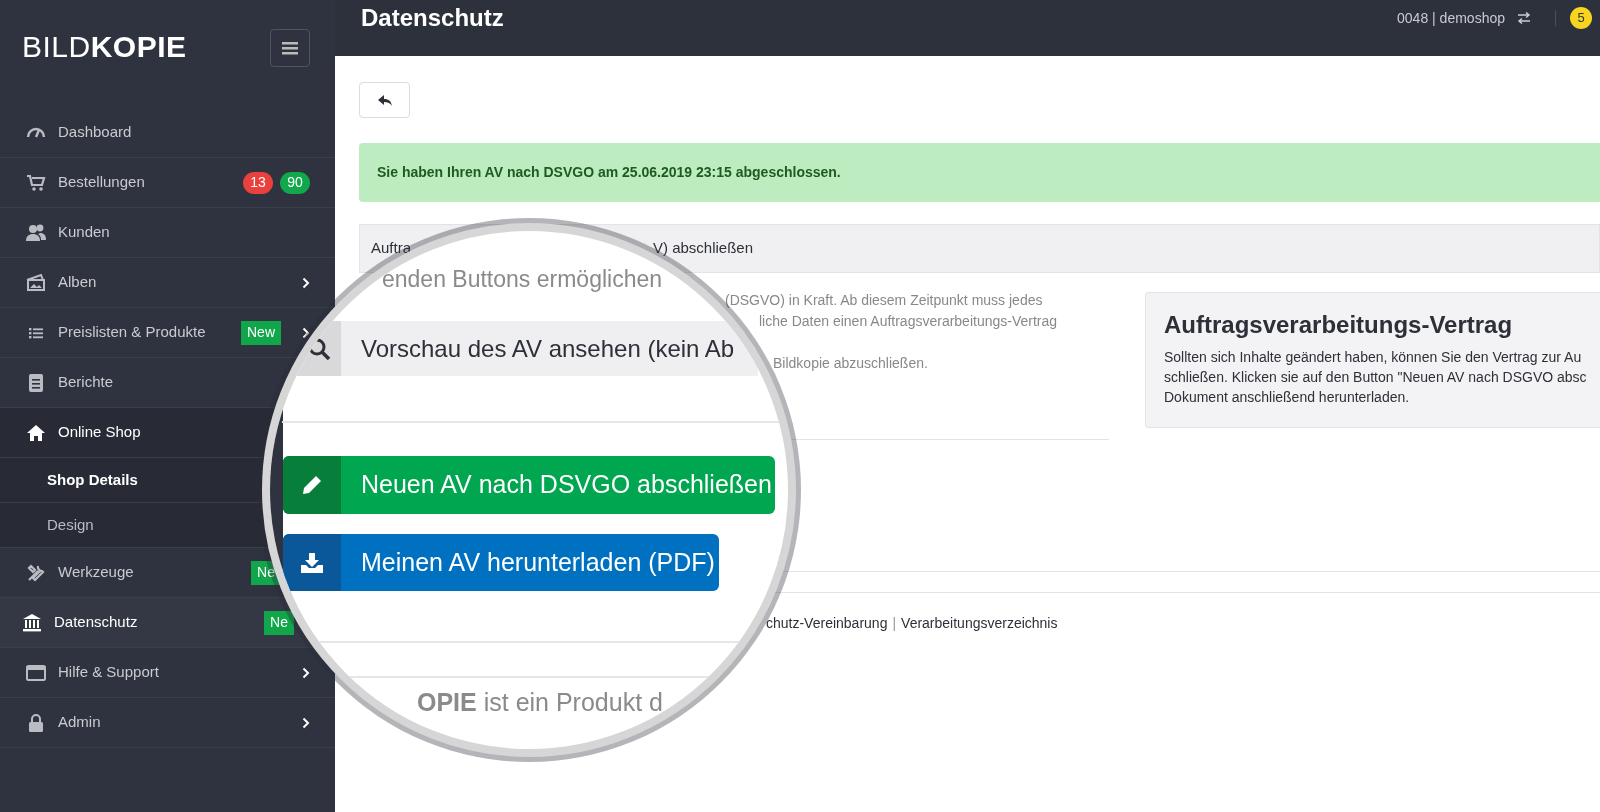 The width and height of the screenshot is (1600, 812). Describe the element at coordinates (72, 182) in the screenshot. I see `sidebar-item: Bestellungen` at that location.